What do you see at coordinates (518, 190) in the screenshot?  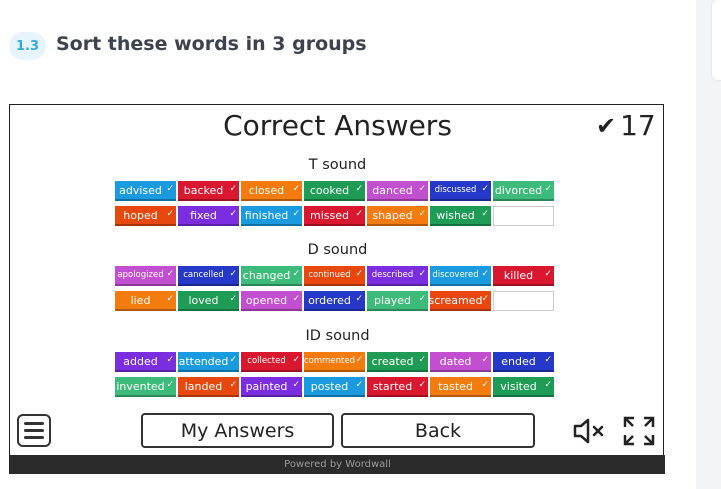 I see `word-label: divorced` at bounding box center [518, 190].